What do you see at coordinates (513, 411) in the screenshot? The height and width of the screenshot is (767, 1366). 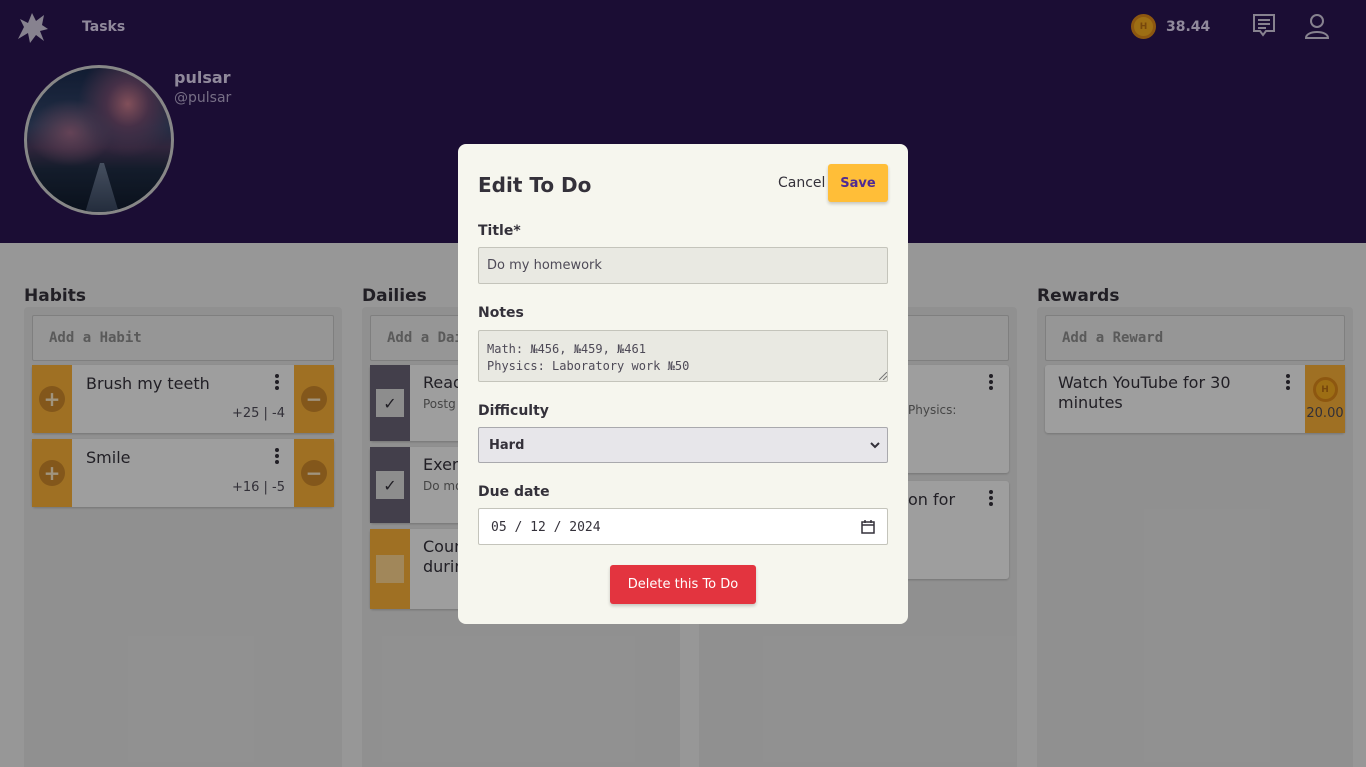 I see `difficulty-label: Difficulty` at bounding box center [513, 411].